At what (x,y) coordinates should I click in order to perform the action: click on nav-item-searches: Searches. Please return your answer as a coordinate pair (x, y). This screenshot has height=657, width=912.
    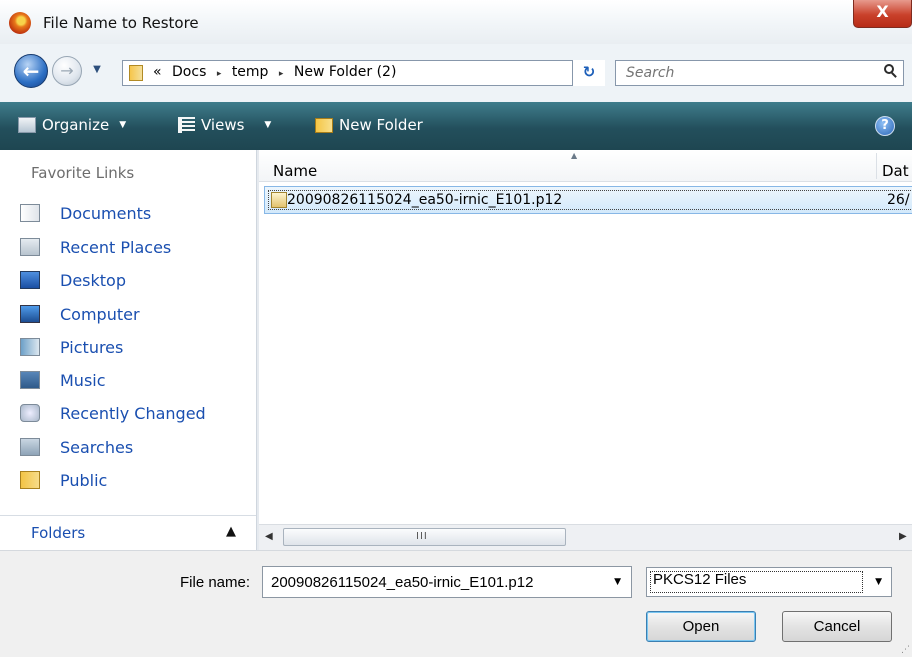
    Looking at the image, I should click on (76, 447).